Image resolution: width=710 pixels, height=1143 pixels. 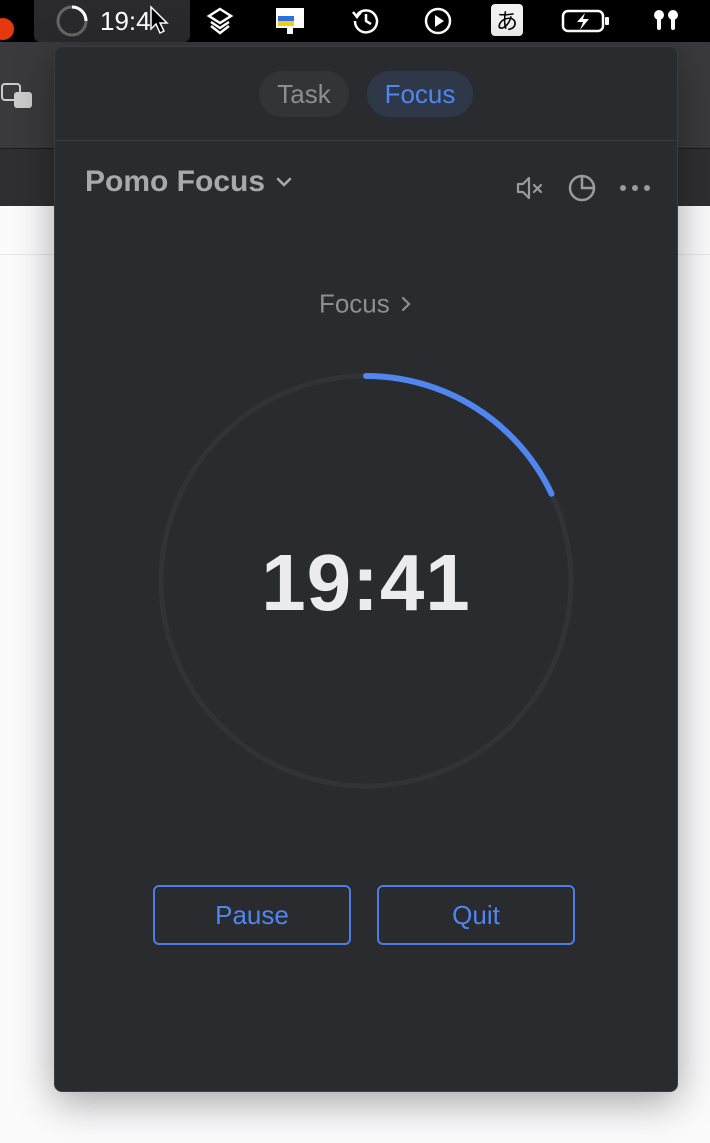 What do you see at coordinates (252, 915) in the screenshot?
I see `pause-button: Pause` at bounding box center [252, 915].